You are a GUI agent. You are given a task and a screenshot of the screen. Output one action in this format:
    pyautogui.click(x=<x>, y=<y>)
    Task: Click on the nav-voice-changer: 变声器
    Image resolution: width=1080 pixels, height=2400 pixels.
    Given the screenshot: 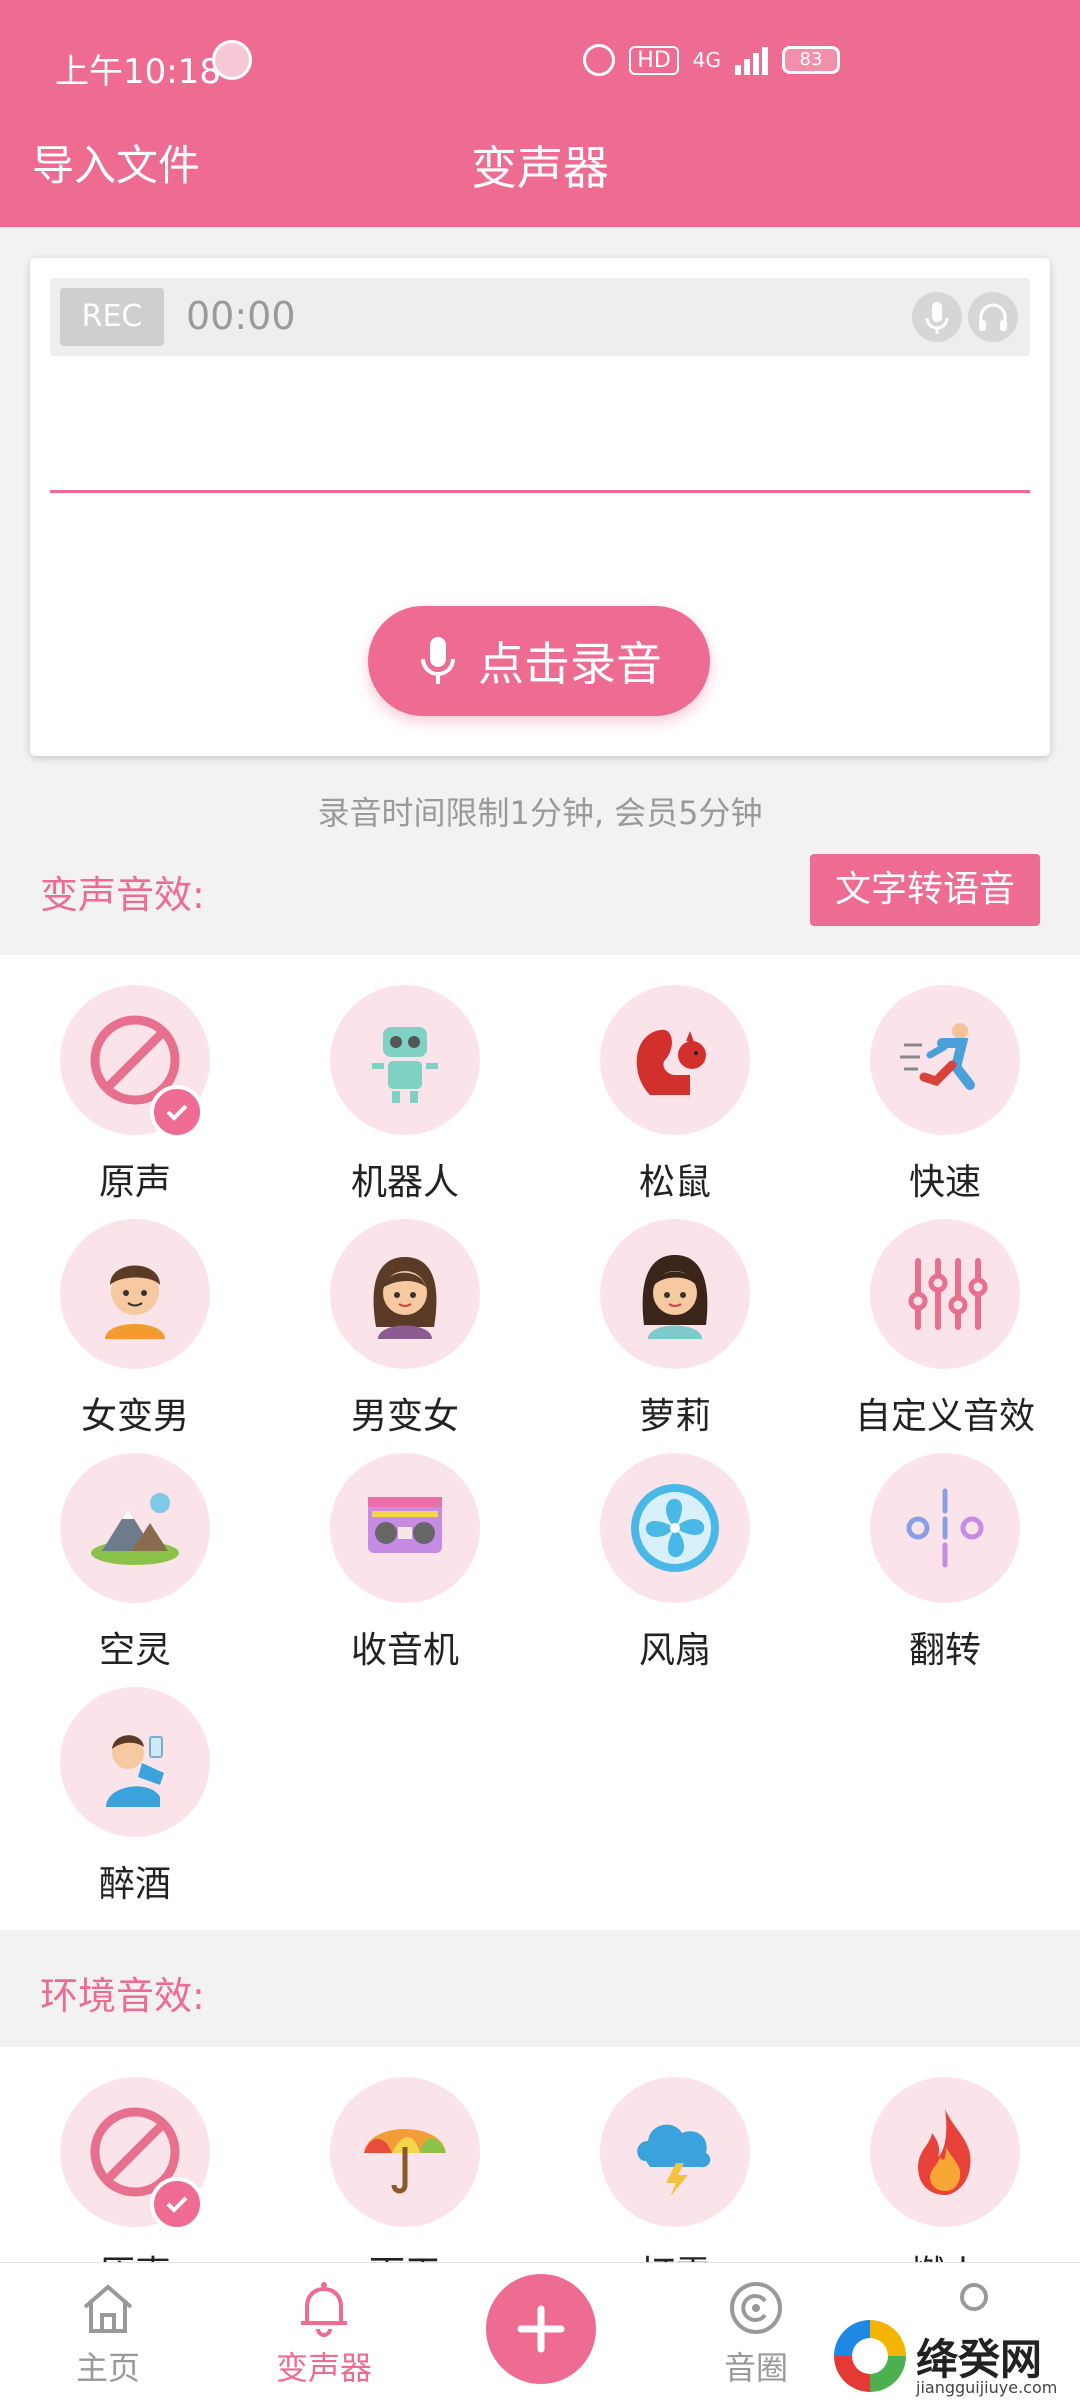 What is the action you would take?
    pyautogui.click(x=324, y=2331)
    